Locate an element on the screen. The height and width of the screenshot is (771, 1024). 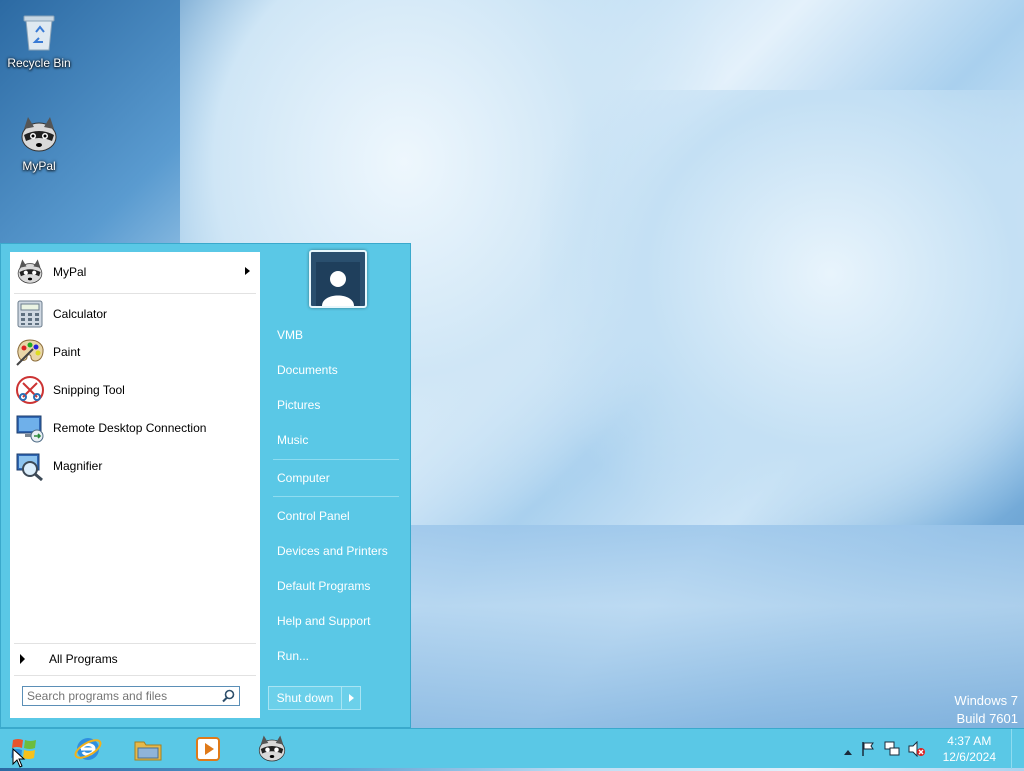
taskbar: 4:37 AM 12/6/2024 is located at coordinates (512, 748).